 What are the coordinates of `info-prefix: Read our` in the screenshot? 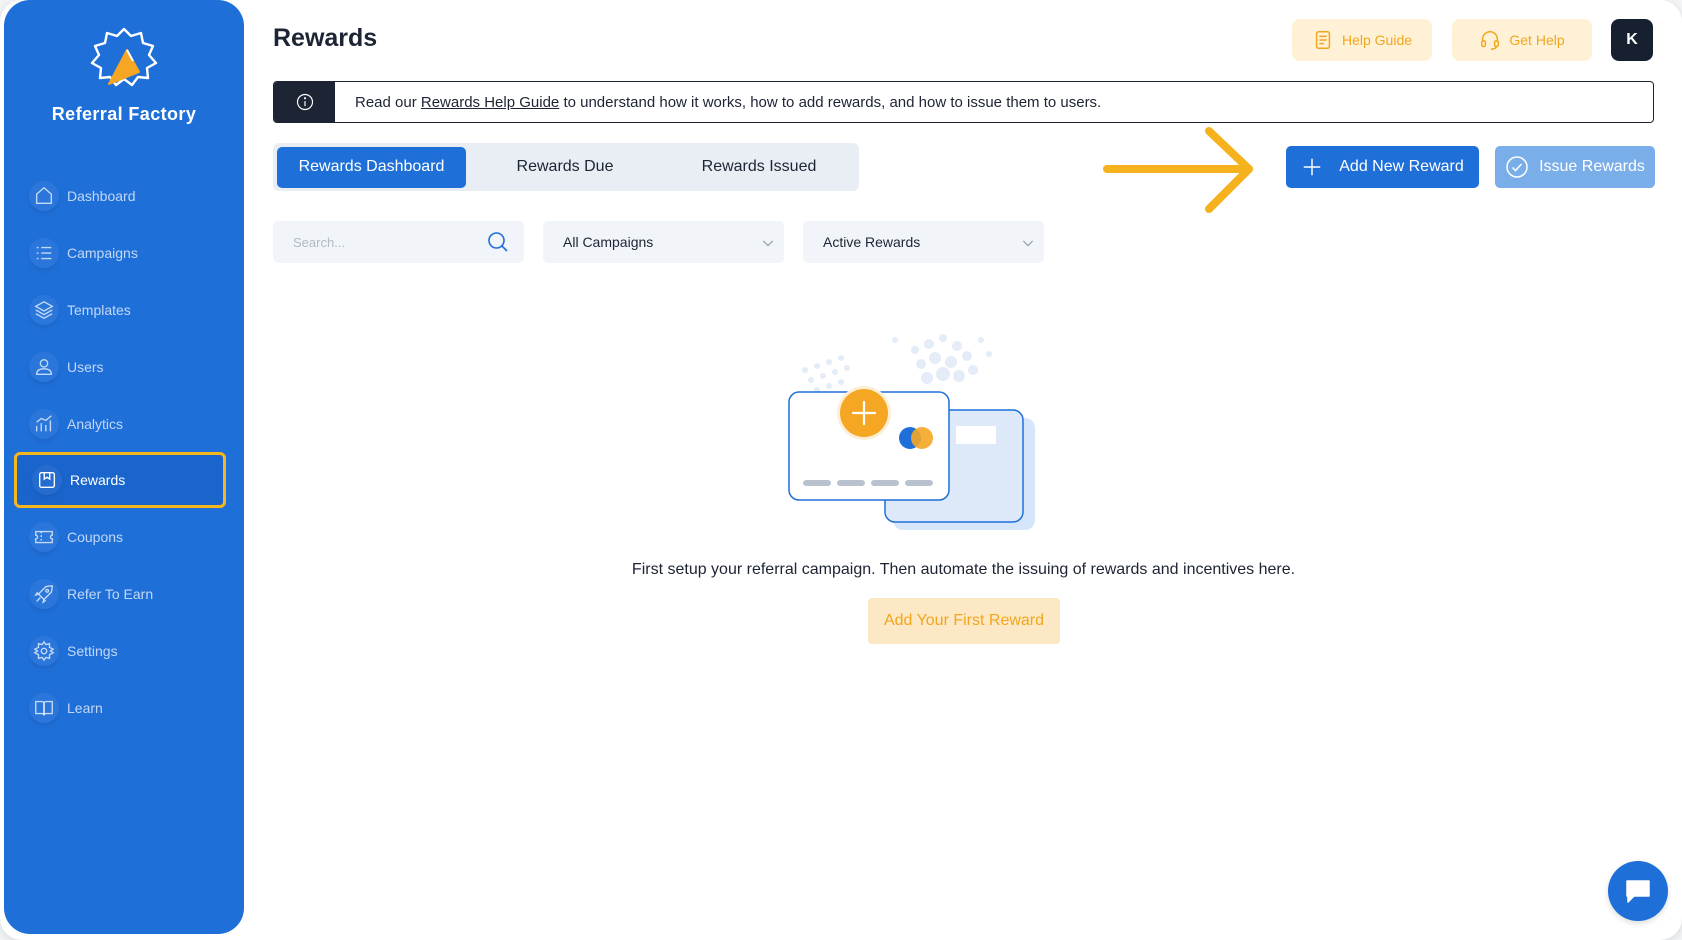 It's located at (388, 102).